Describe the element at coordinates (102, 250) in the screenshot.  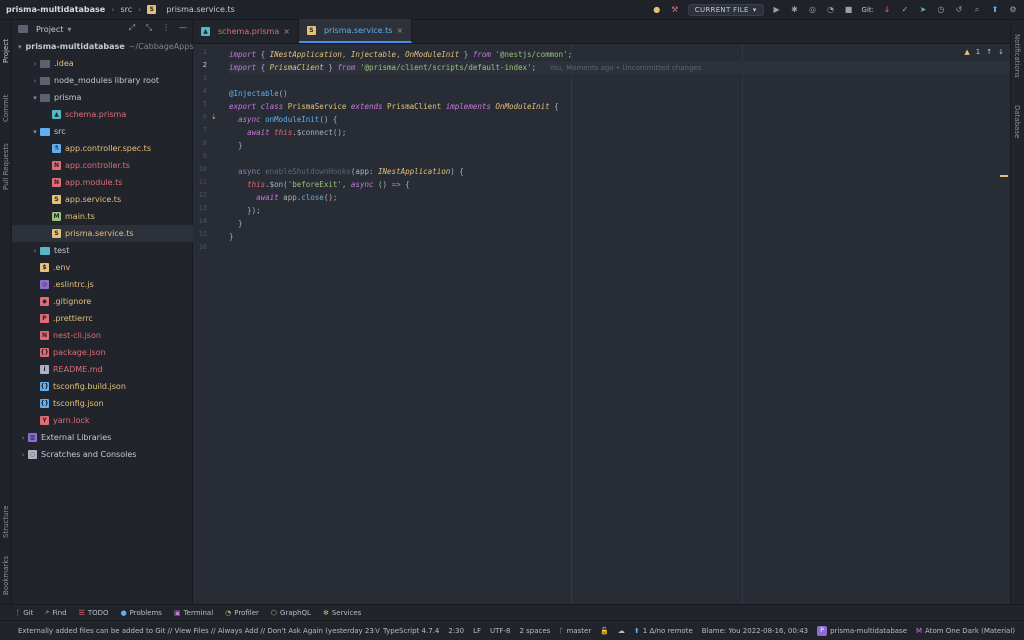
I see `tree-item: › test` at that location.